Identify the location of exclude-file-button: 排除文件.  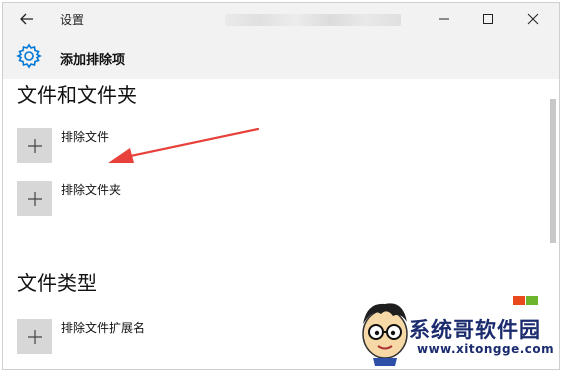
(167, 146).